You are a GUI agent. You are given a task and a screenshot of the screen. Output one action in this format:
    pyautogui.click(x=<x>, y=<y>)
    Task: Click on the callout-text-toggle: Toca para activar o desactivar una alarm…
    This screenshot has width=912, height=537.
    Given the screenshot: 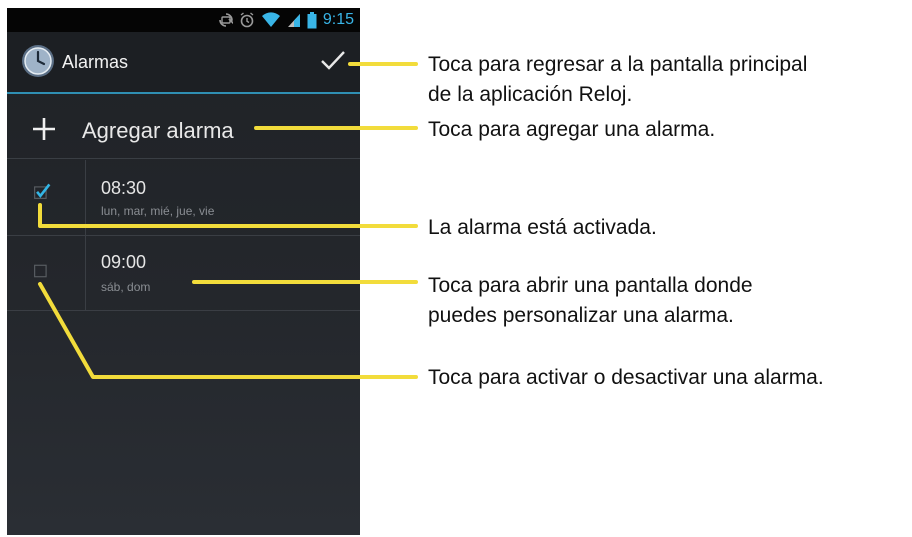 What is the action you would take?
    pyautogui.click(x=626, y=377)
    